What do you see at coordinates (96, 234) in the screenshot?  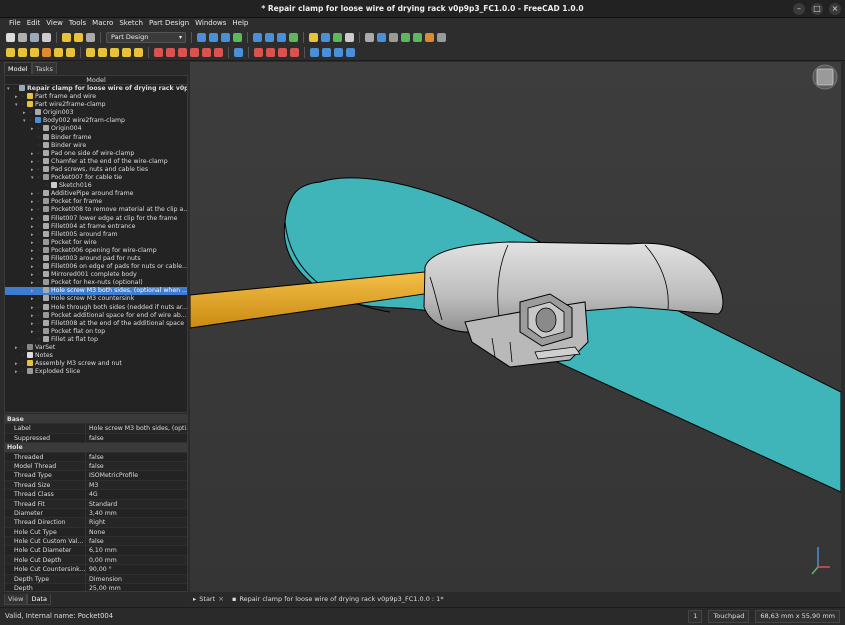 I see `tree-item: ▸ ◦ Fillet005 around fram` at bounding box center [96, 234].